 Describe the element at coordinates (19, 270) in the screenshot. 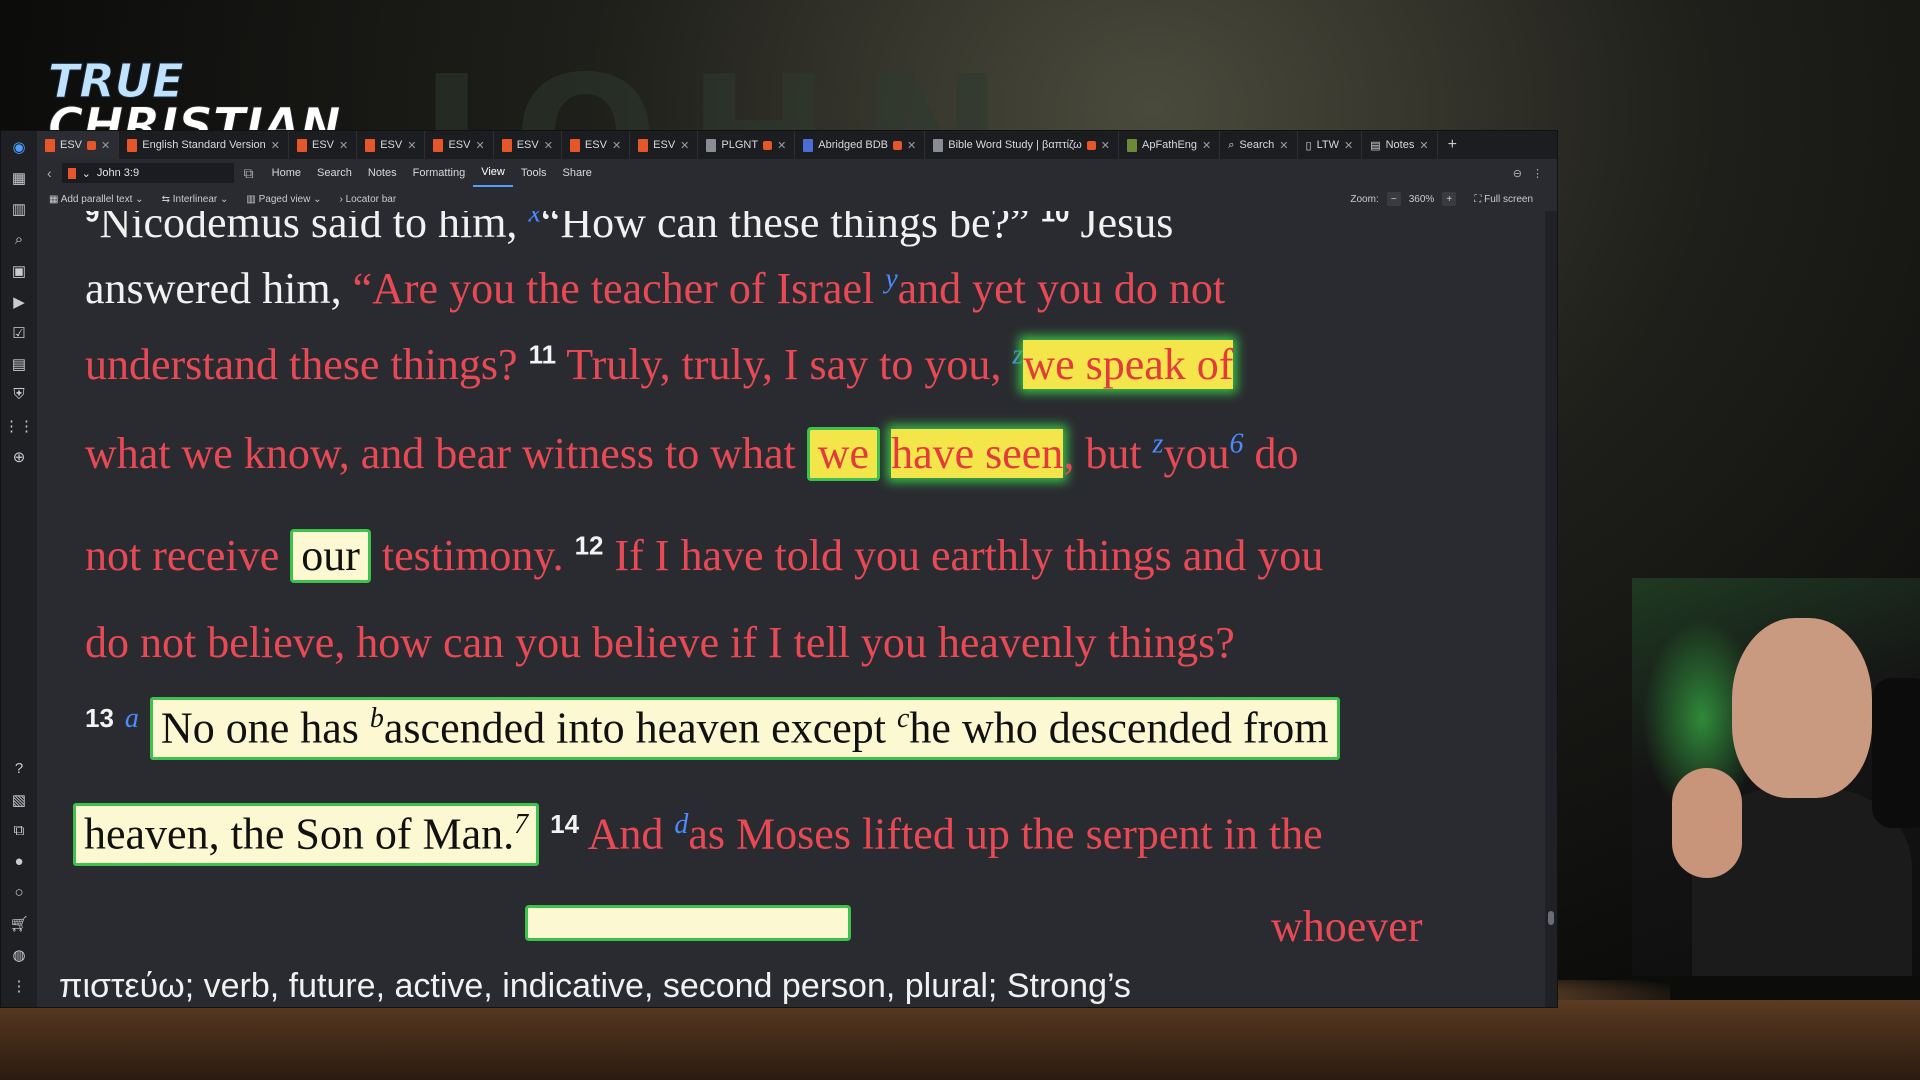

I see `guides-icon: ▣` at that location.